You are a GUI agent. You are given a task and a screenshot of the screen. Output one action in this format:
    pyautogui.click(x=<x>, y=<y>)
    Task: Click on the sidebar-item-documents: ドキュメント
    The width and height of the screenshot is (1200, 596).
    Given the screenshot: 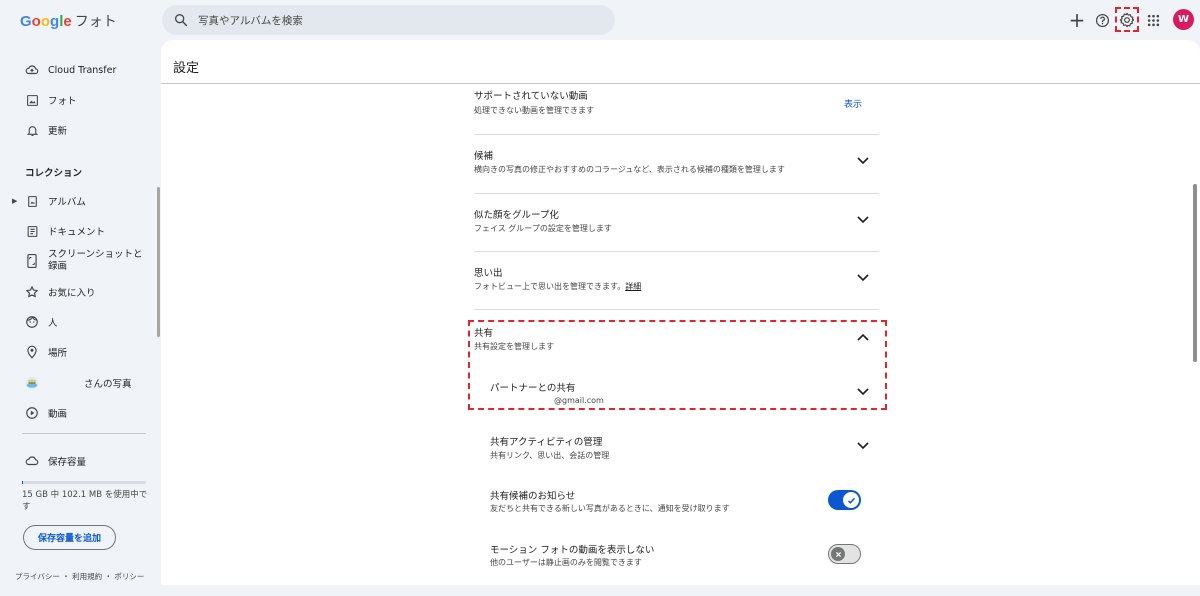 What is the action you would take?
    pyautogui.click(x=75, y=231)
    